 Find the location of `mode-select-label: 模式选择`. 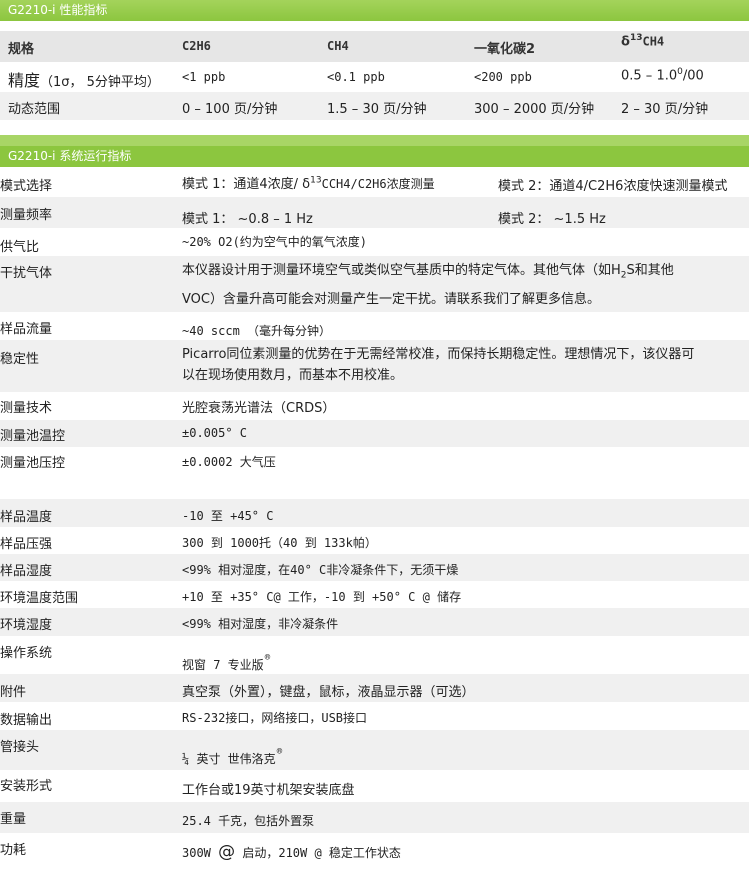

mode-select-label: 模式选择 is located at coordinates (26, 186).